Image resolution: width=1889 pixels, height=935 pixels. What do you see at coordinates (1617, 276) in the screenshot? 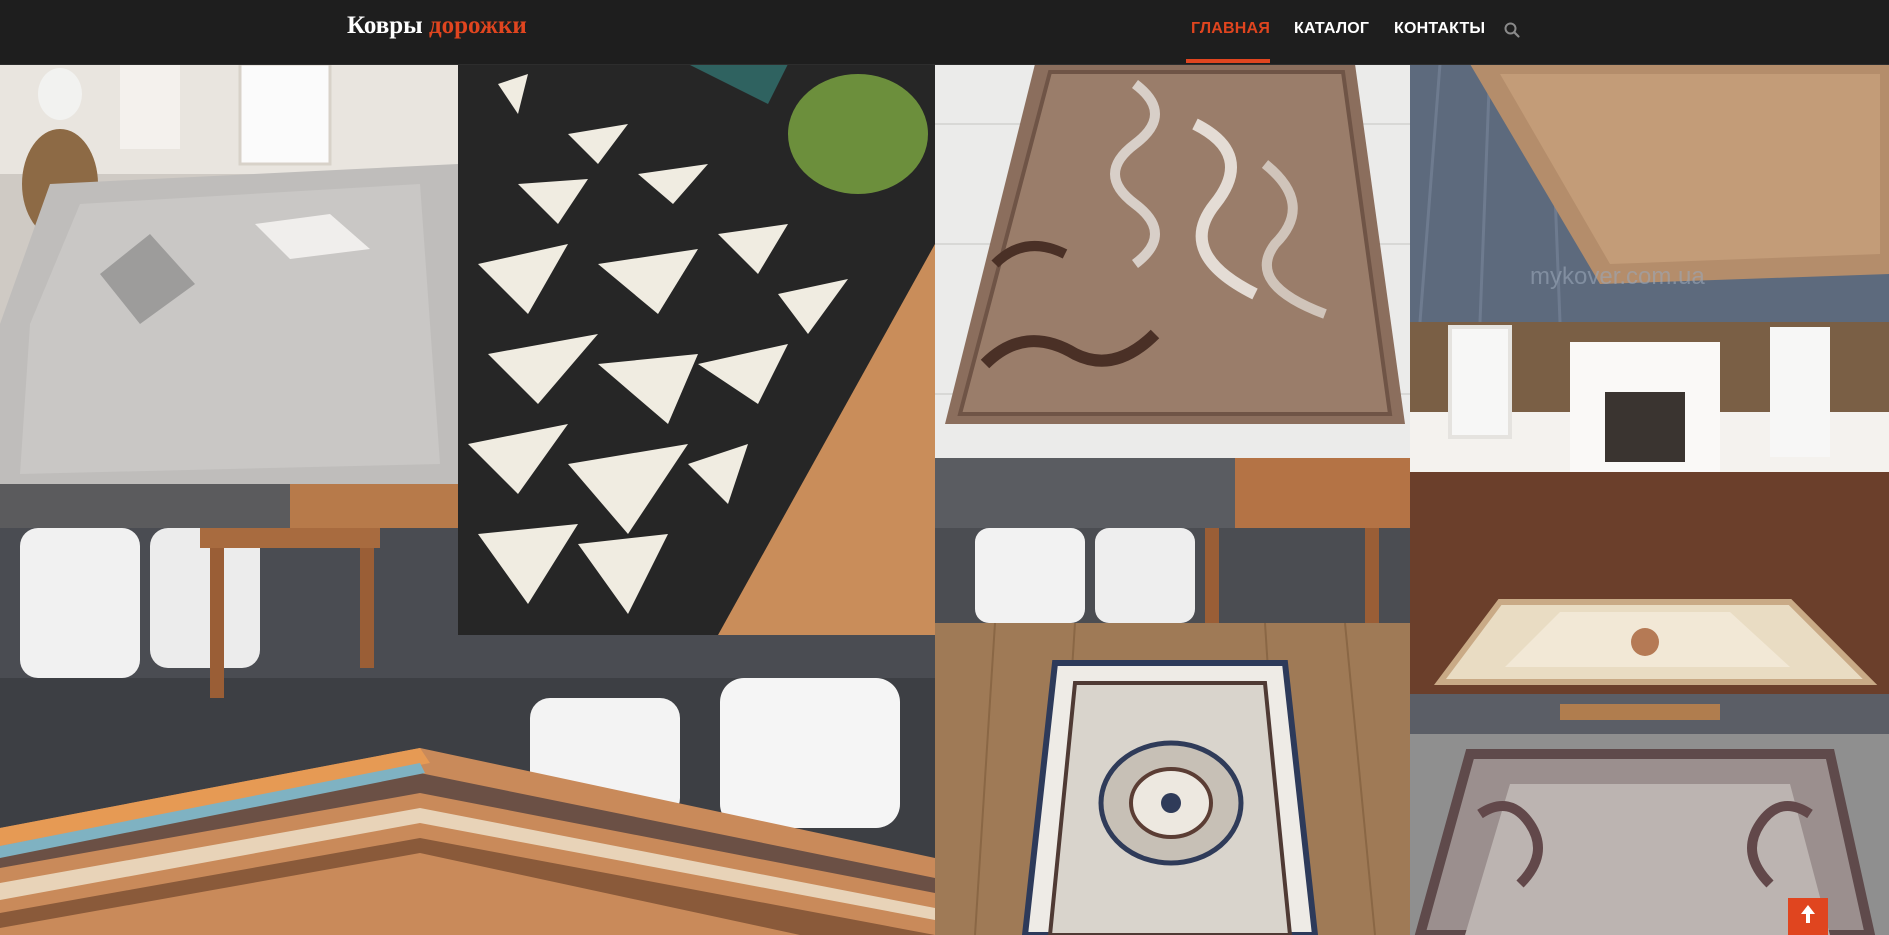
I see `watermark-text: mykover.com.ua` at bounding box center [1617, 276].